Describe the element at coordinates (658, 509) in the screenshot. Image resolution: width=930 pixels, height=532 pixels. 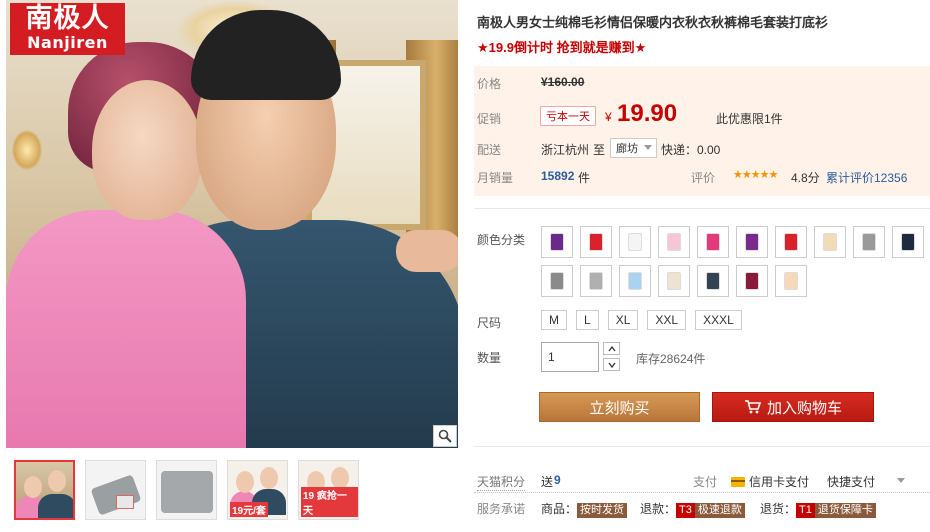
I see `service-refund-label: 退款：` at that location.